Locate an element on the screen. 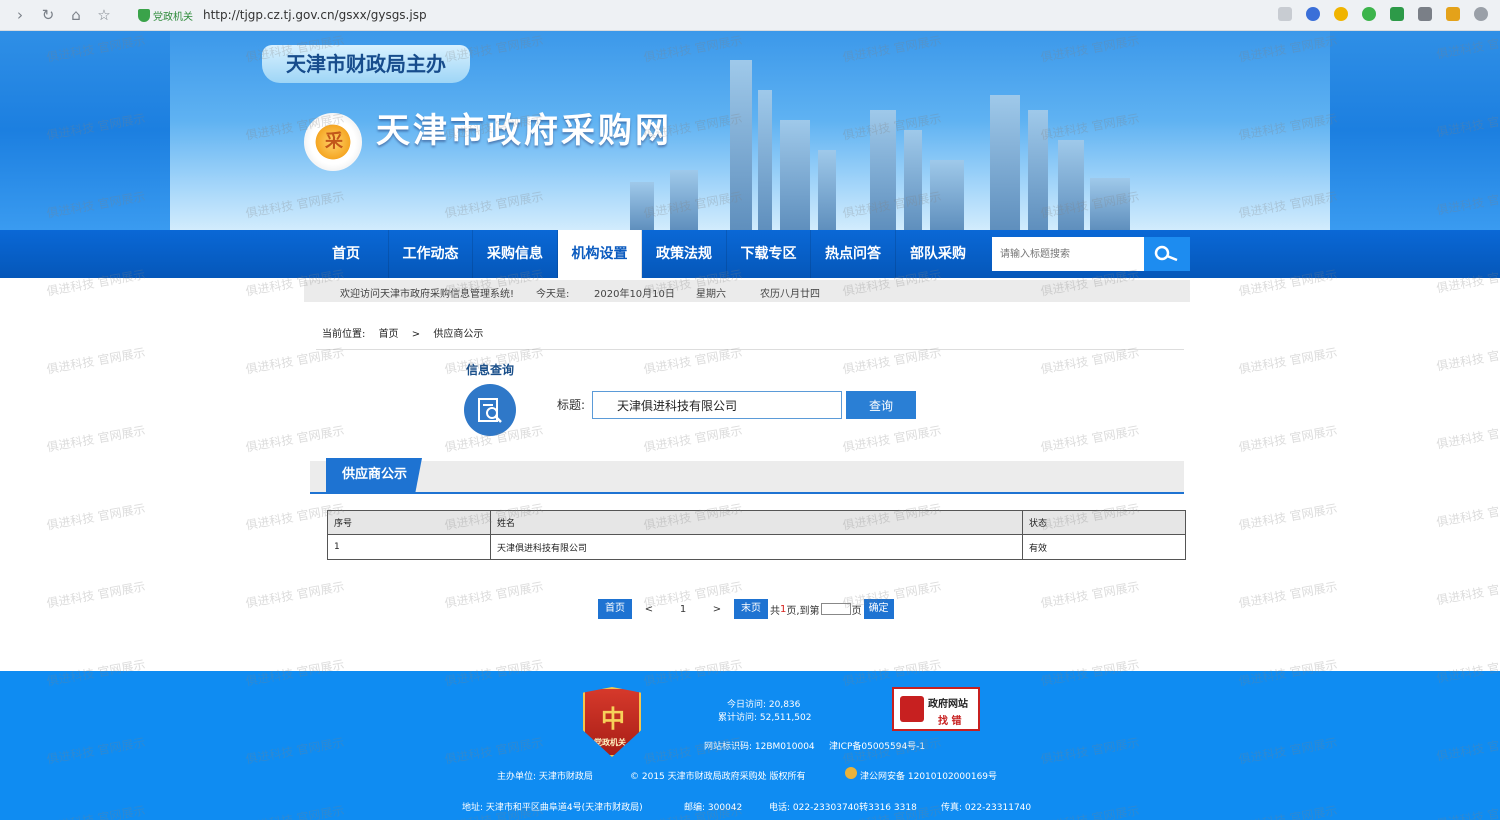 The image size is (1500, 820). site-title: 天津市政府采购网 is located at coordinates (524, 131).